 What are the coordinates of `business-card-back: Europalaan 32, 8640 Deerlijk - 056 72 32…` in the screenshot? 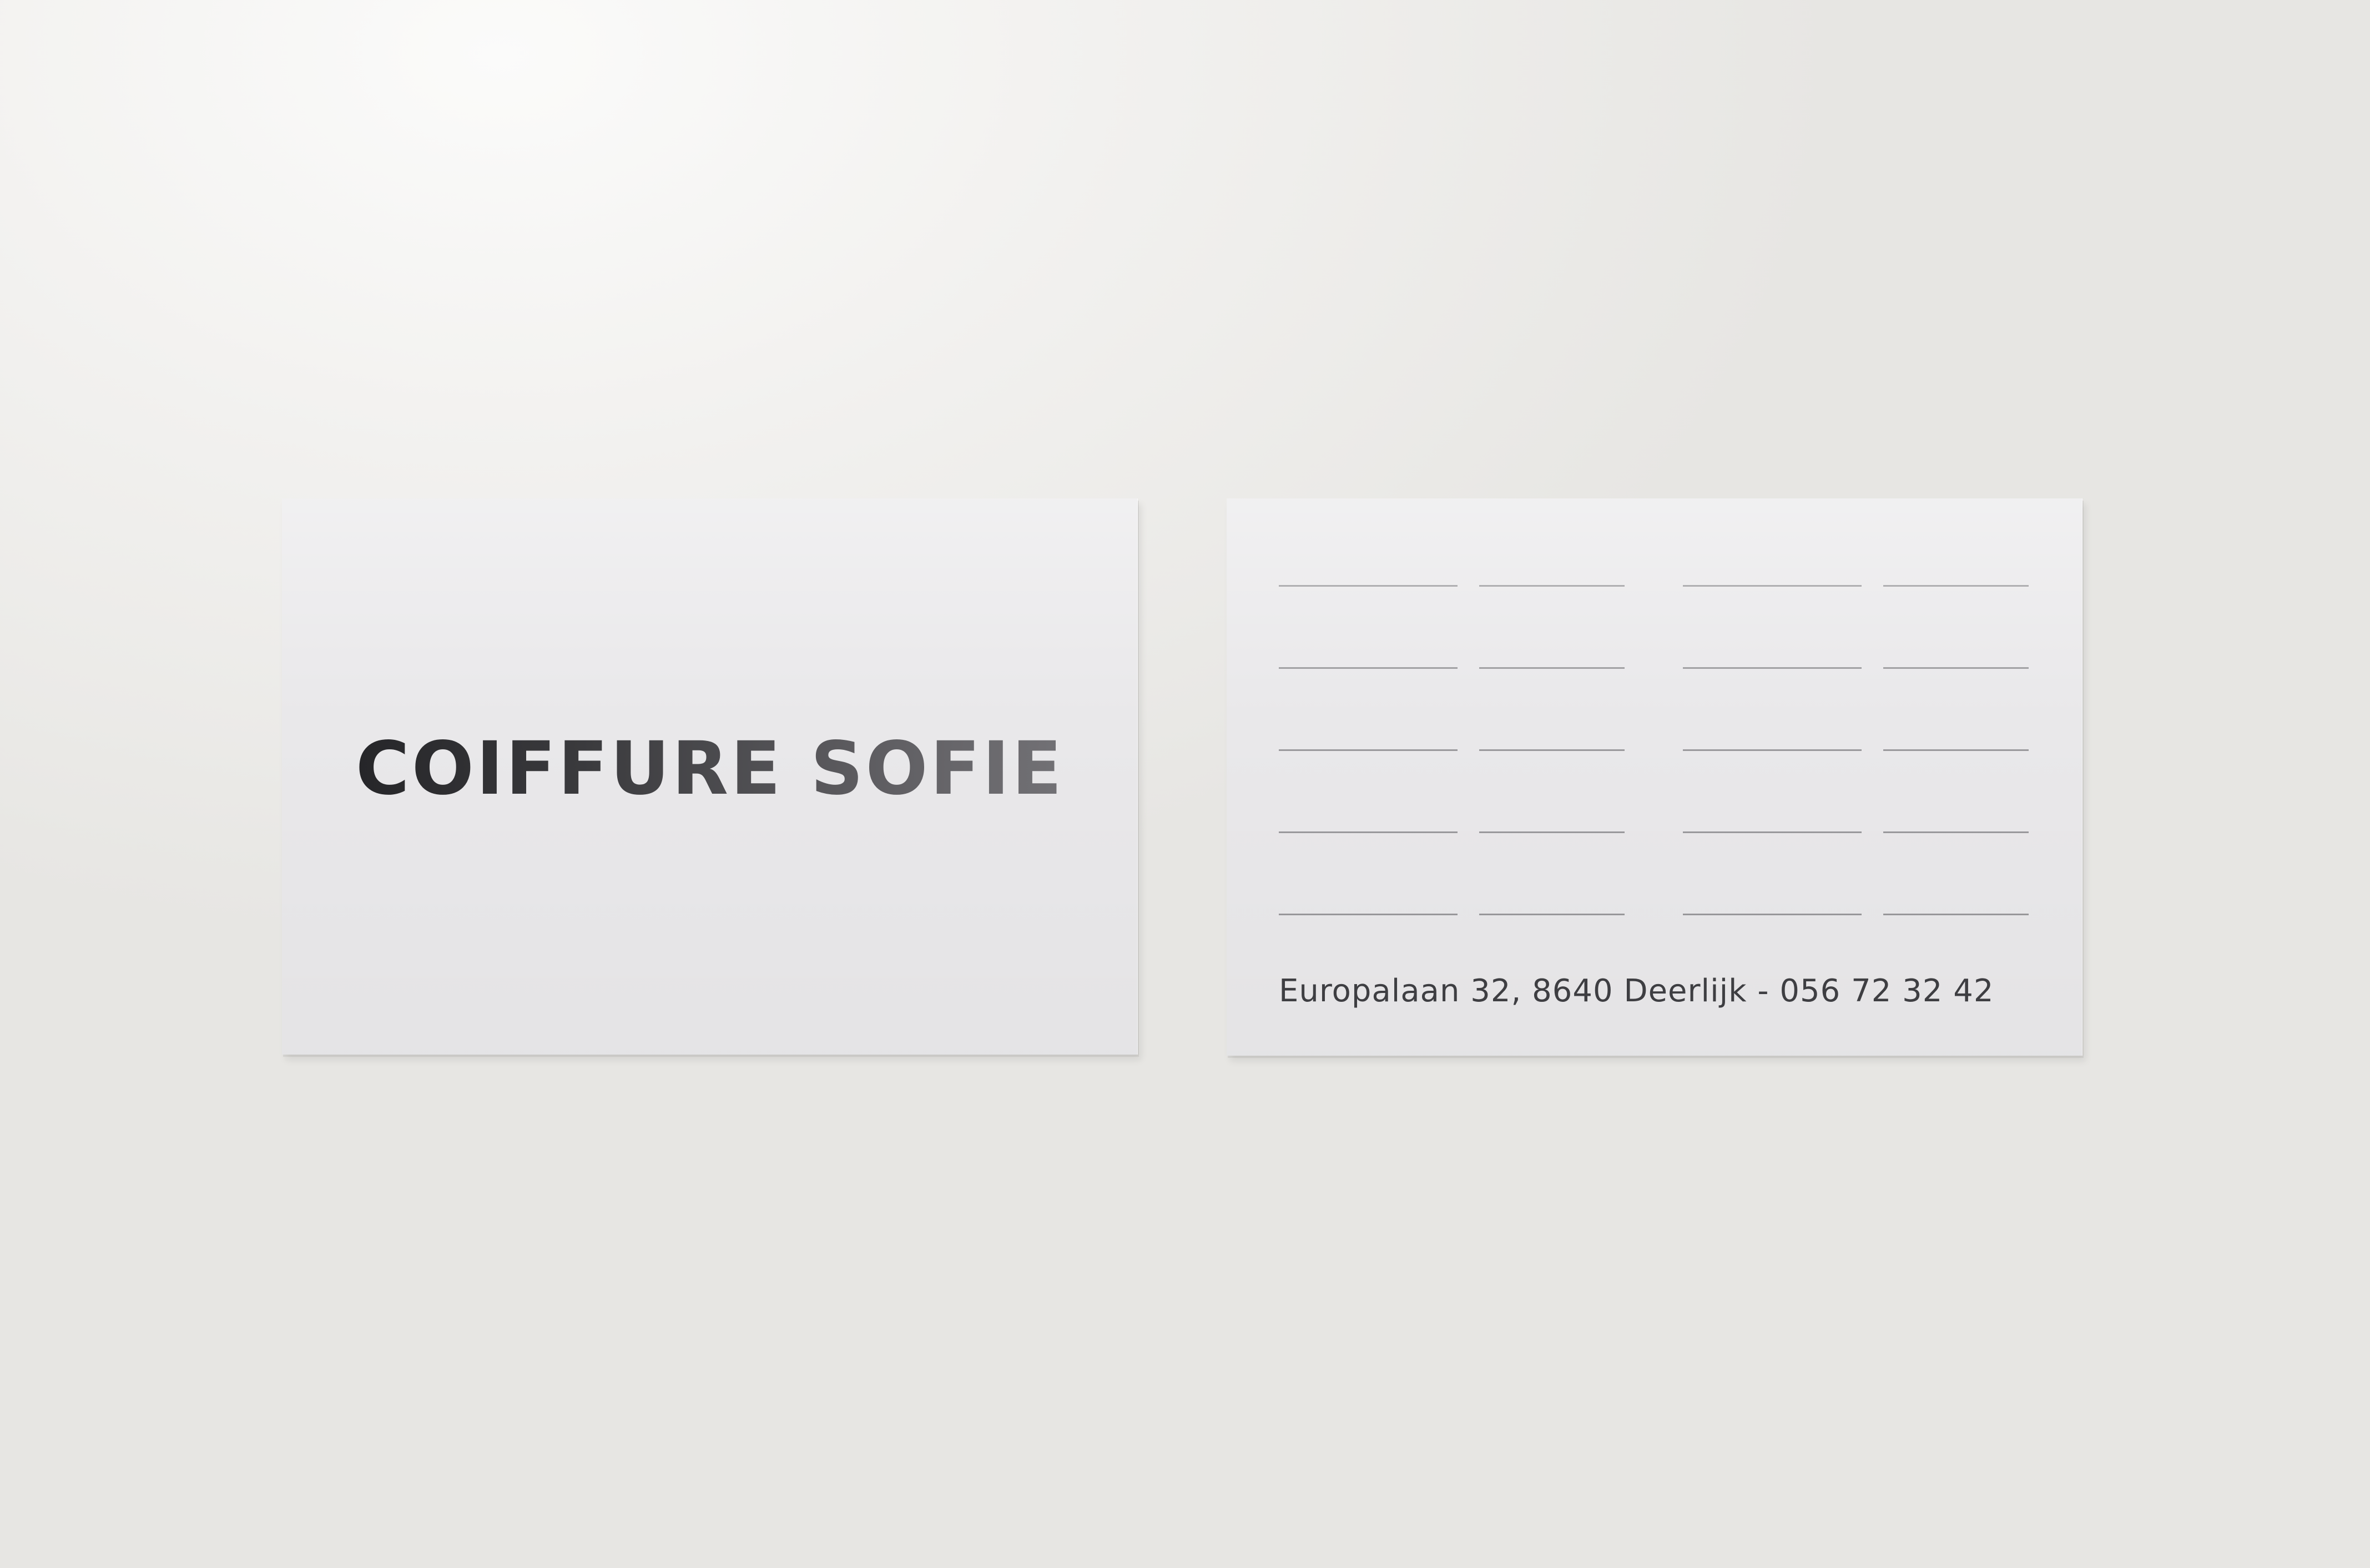 It's located at (1654, 777).